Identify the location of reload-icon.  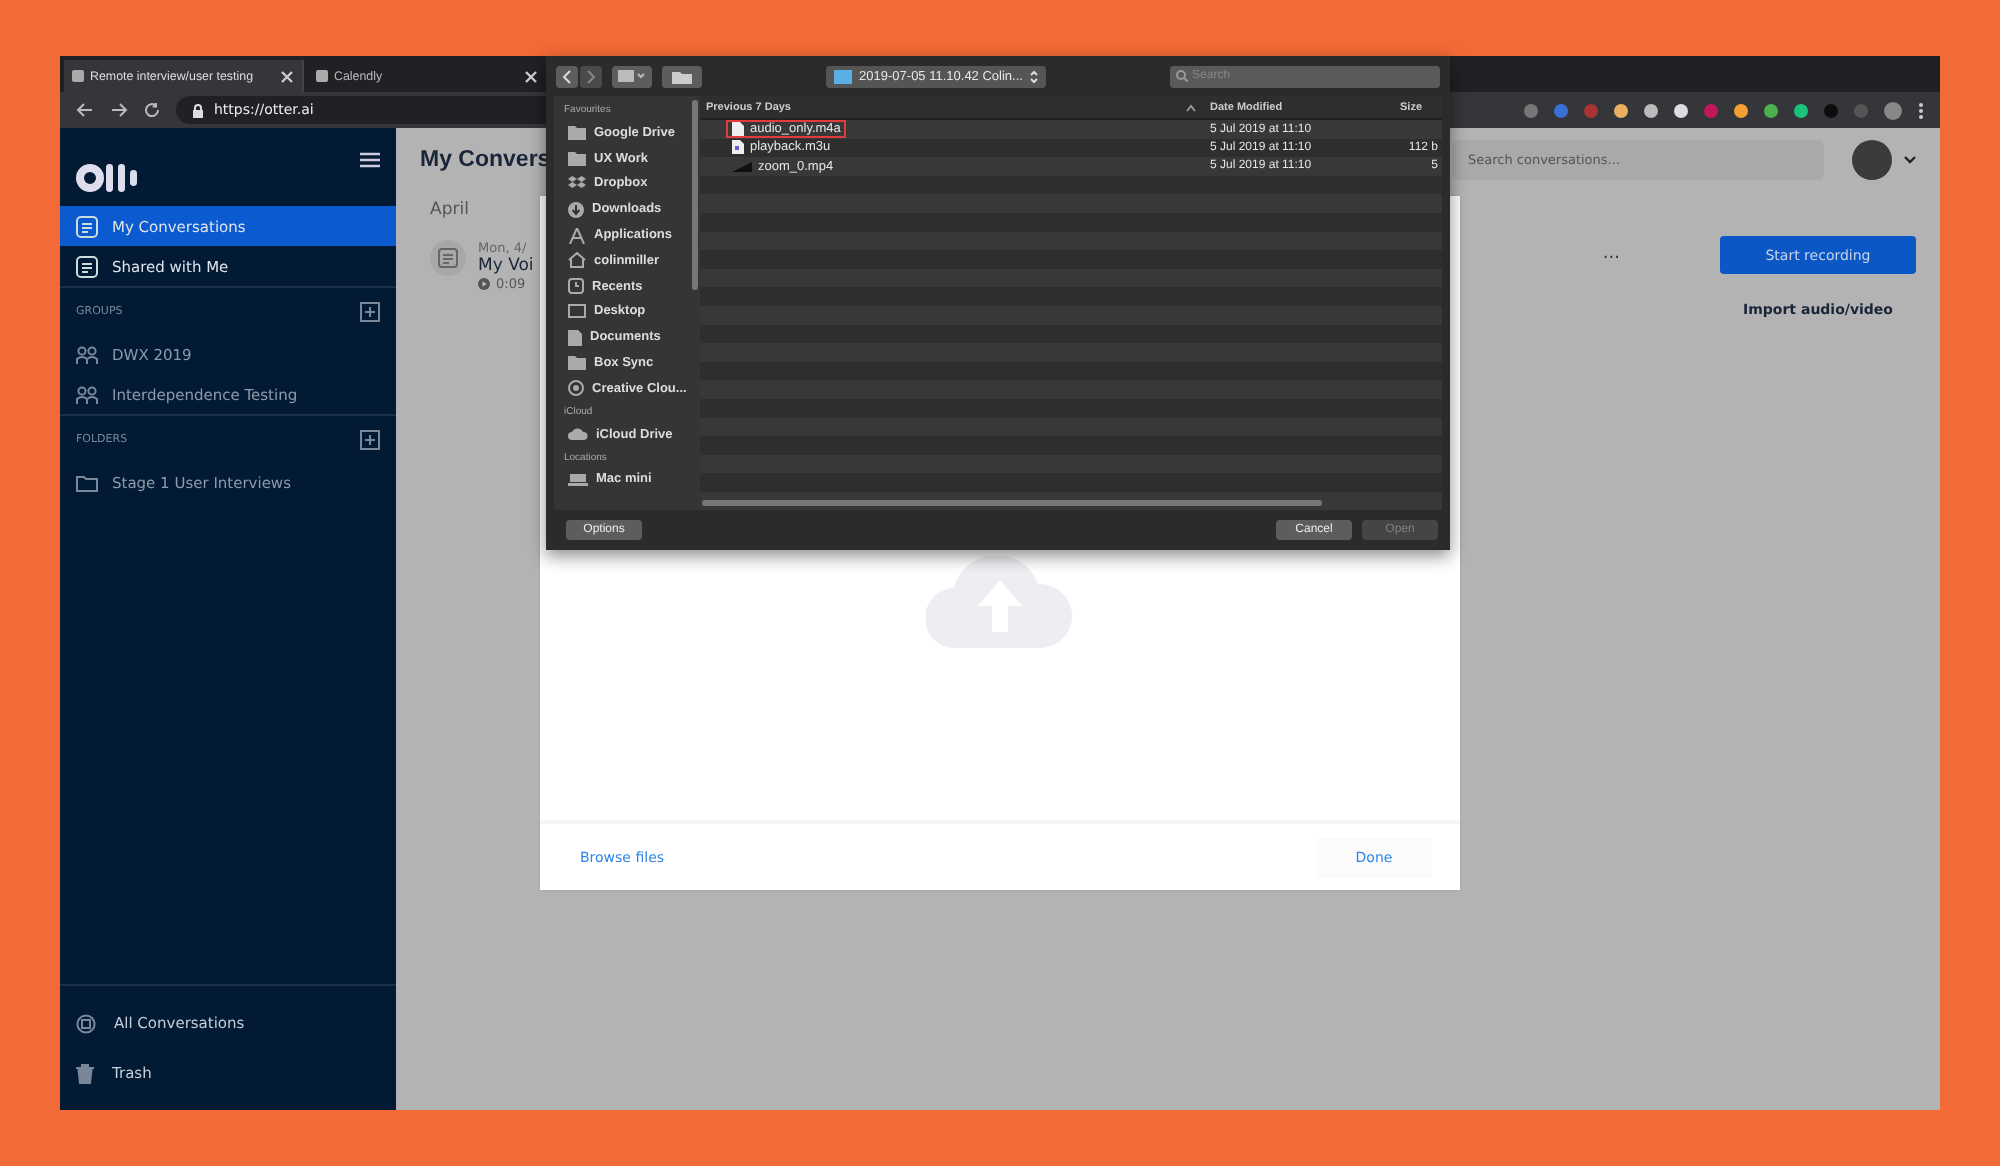
(152, 110).